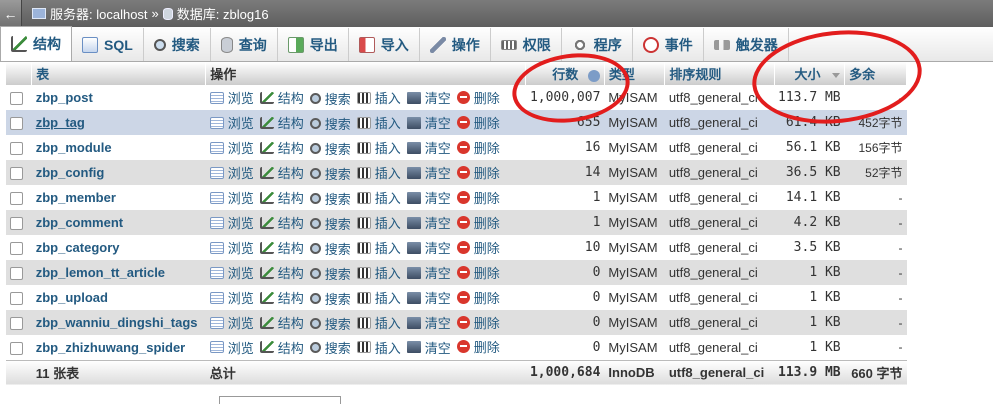 This screenshot has width=993, height=404. Describe the element at coordinates (280, 400) in the screenshot. I see `with-selected-dropdown` at that location.